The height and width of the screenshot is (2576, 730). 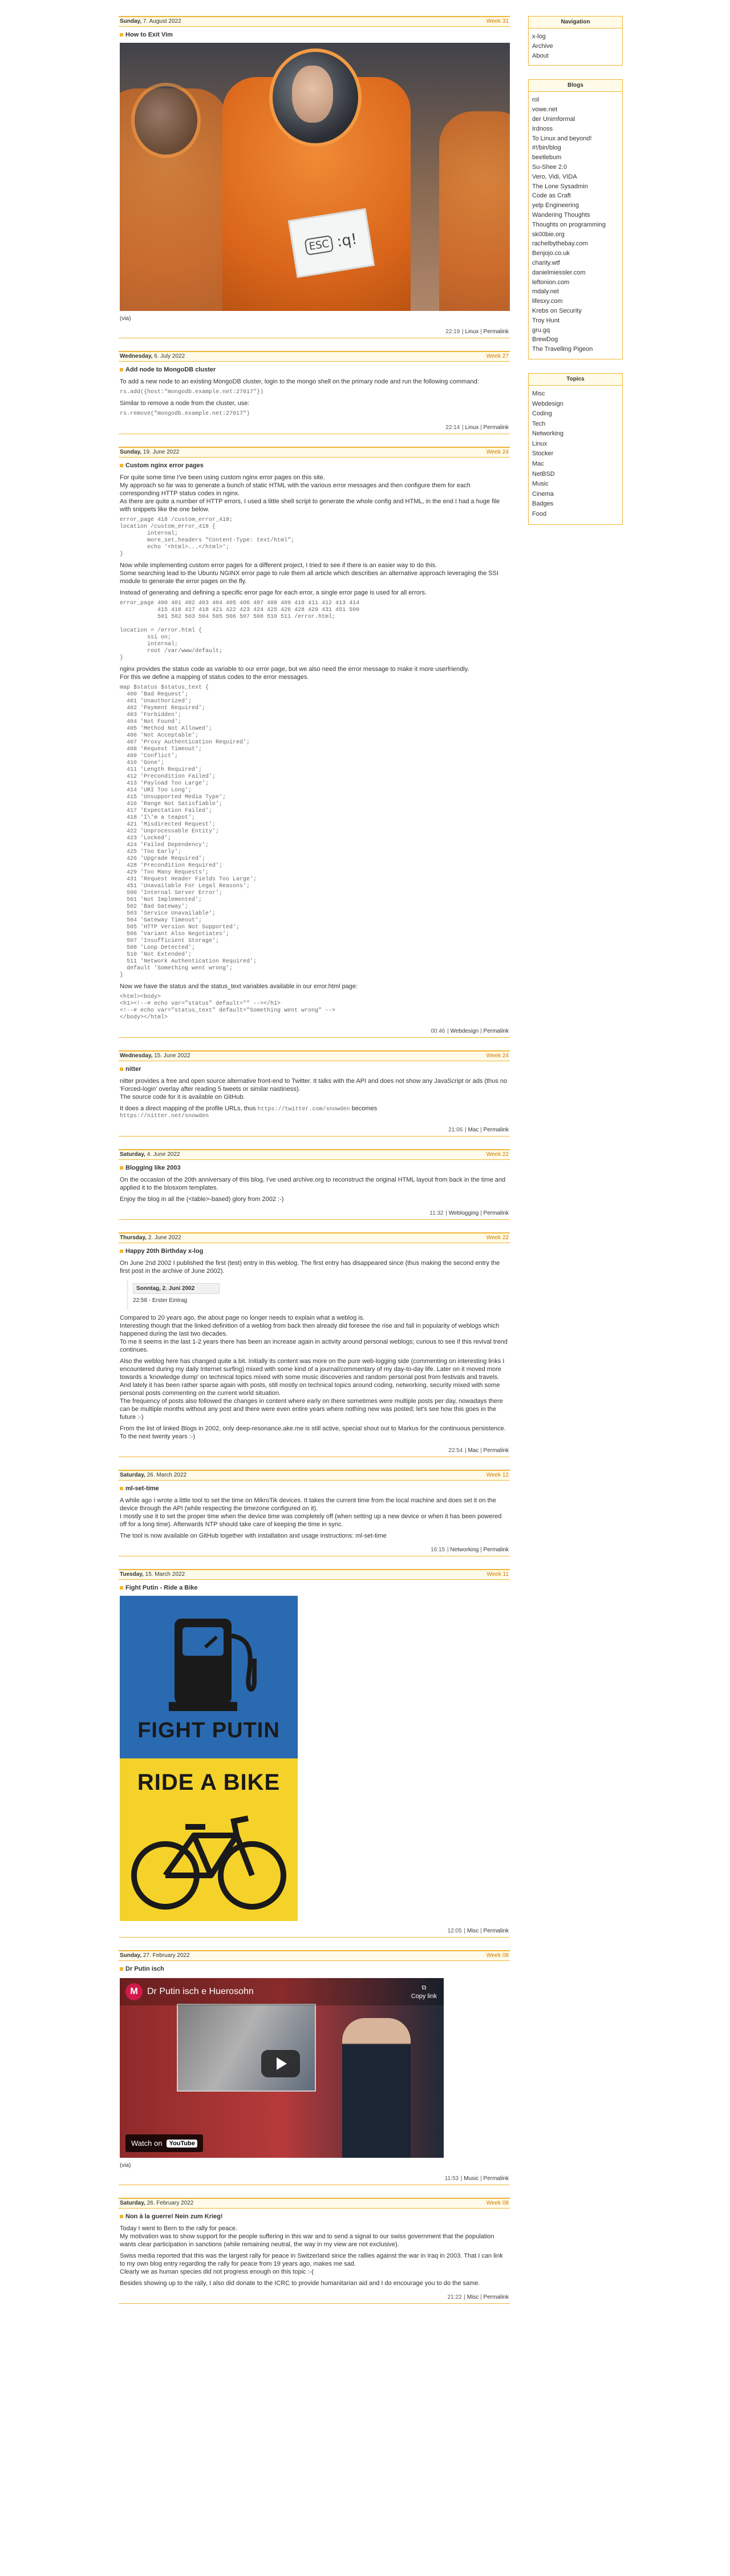 I want to click on post-title: Happy 20th Birthday x-log, so click(x=315, y=1251).